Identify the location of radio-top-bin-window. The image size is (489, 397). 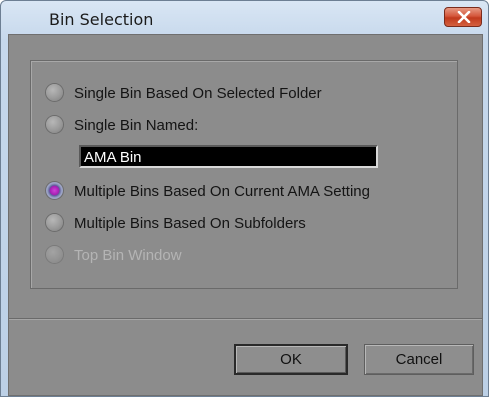
(54, 254).